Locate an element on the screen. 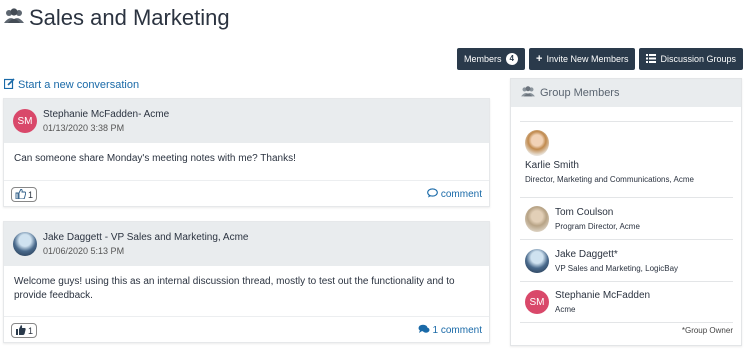  discussion-groups-label: Discussion Groups is located at coordinates (698, 59).